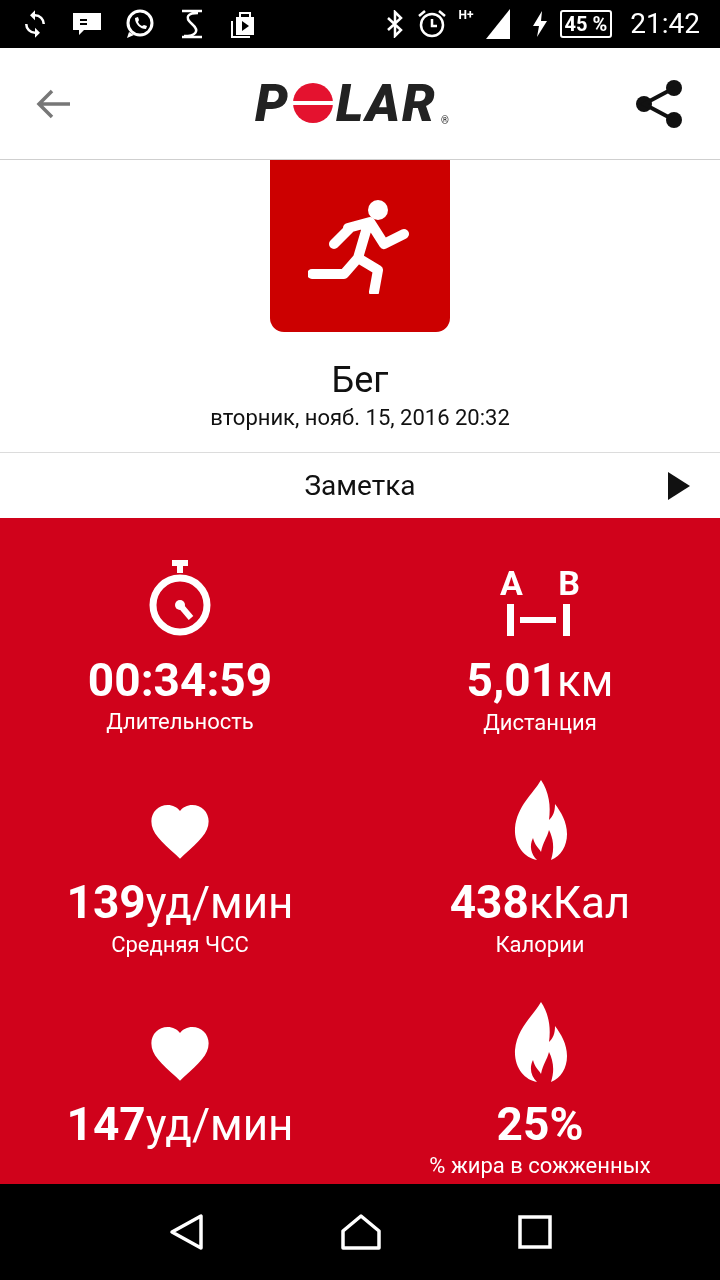  What do you see at coordinates (586, 24) in the screenshot?
I see `battery-level: 45 %` at bounding box center [586, 24].